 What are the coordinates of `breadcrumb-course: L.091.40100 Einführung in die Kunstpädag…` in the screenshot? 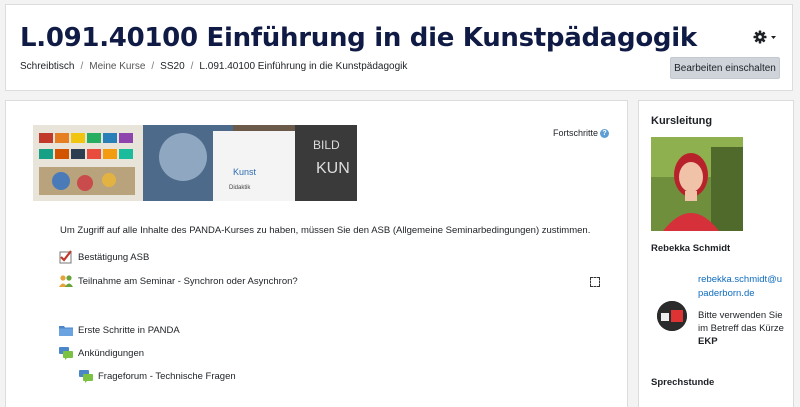 It's located at (303, 66).